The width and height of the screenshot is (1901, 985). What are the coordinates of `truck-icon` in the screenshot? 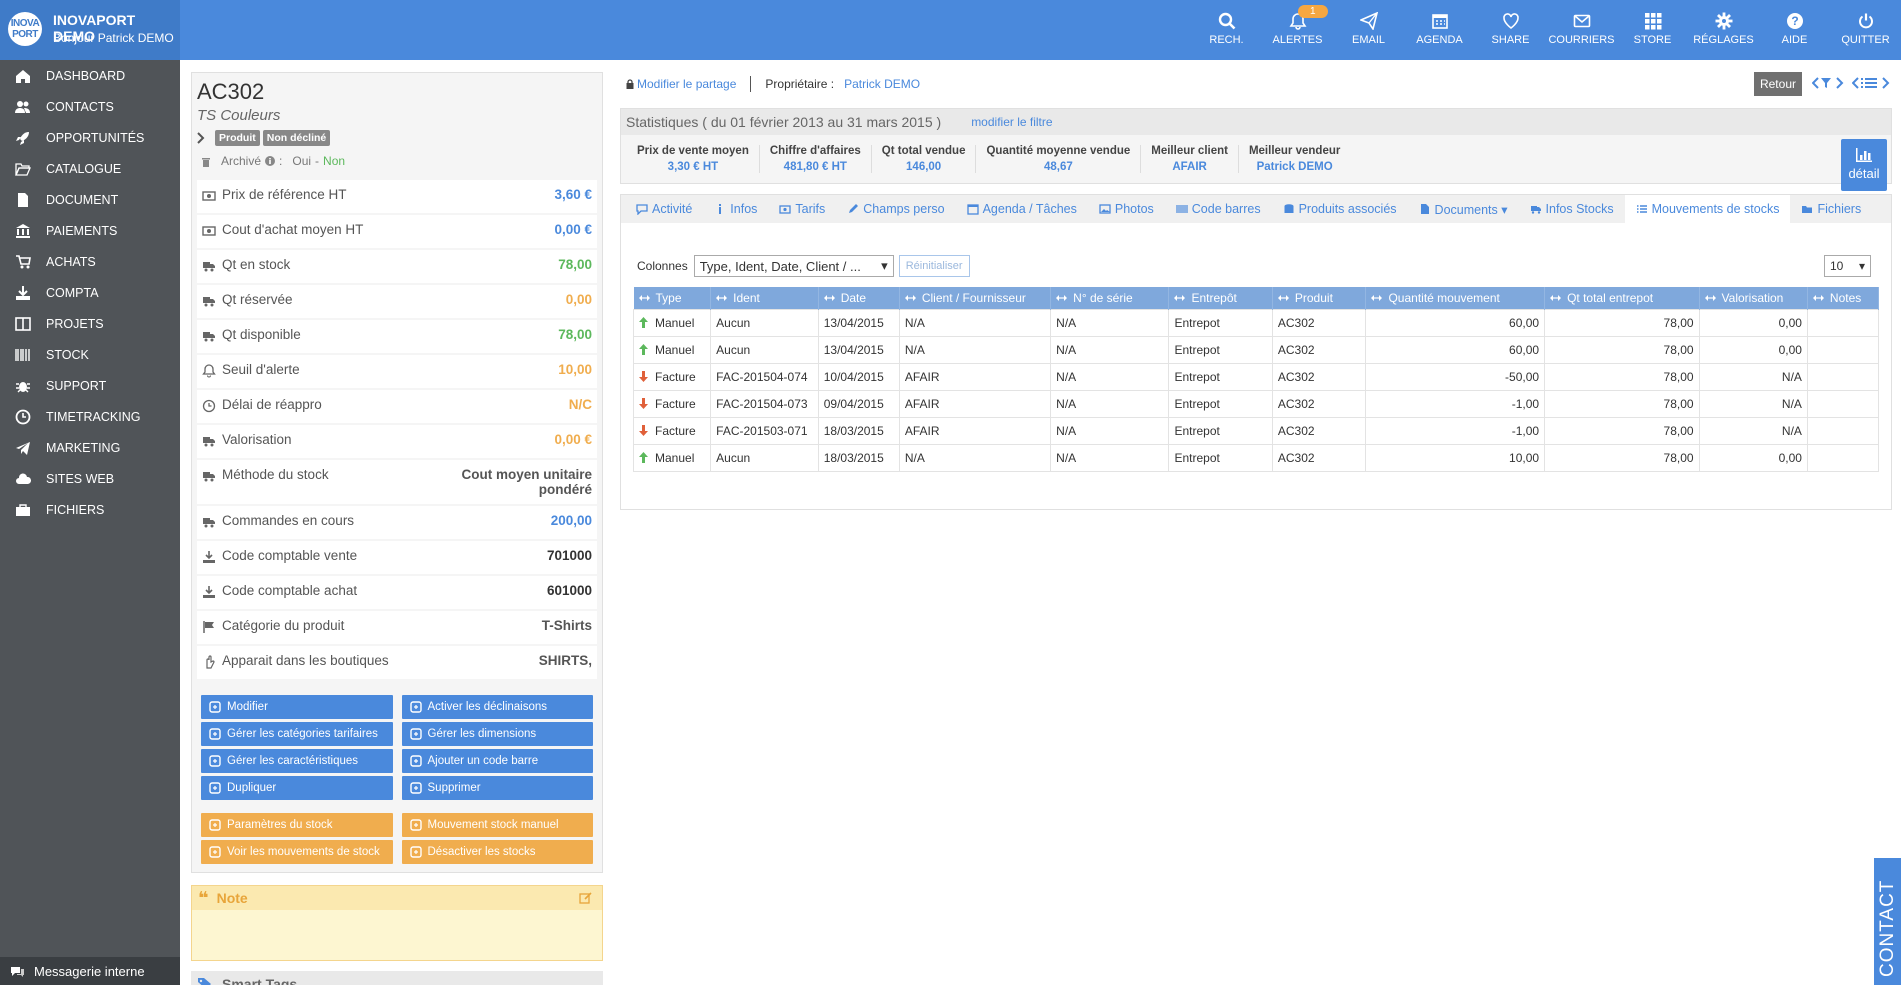 It's located at (212, 441).